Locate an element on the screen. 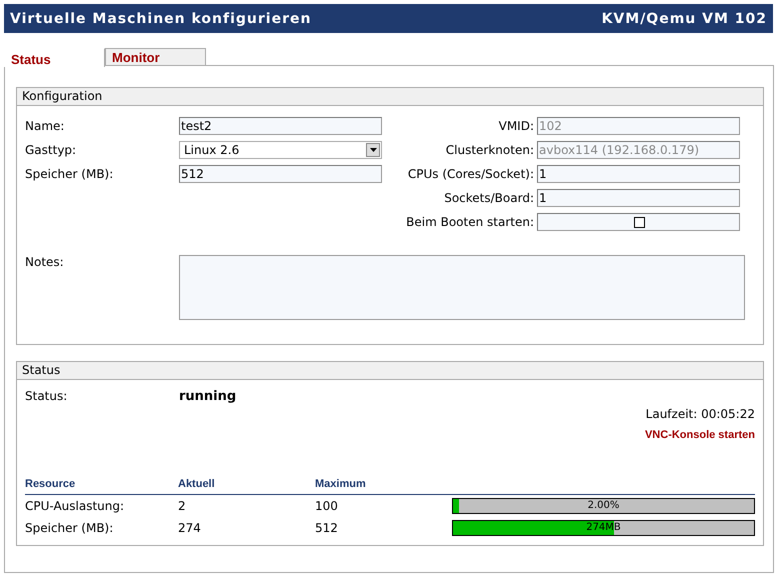 The width and height of the screenshot is (779, 582). vm-subtitle: KVM/Qemu VM 102 is located at coordinates (684, 18).